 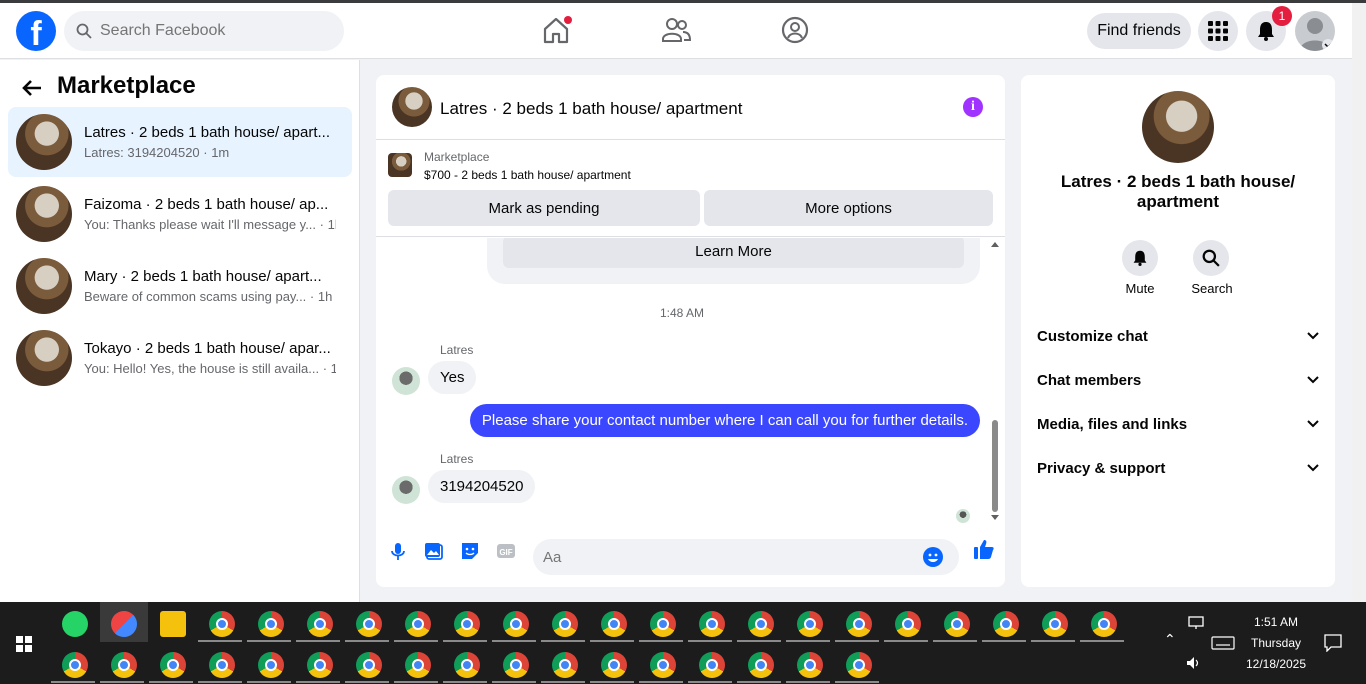 I want to click on listing-price-title: $700 - 2 beds 1 bath house/ apartment, so click(x=527, y=175).